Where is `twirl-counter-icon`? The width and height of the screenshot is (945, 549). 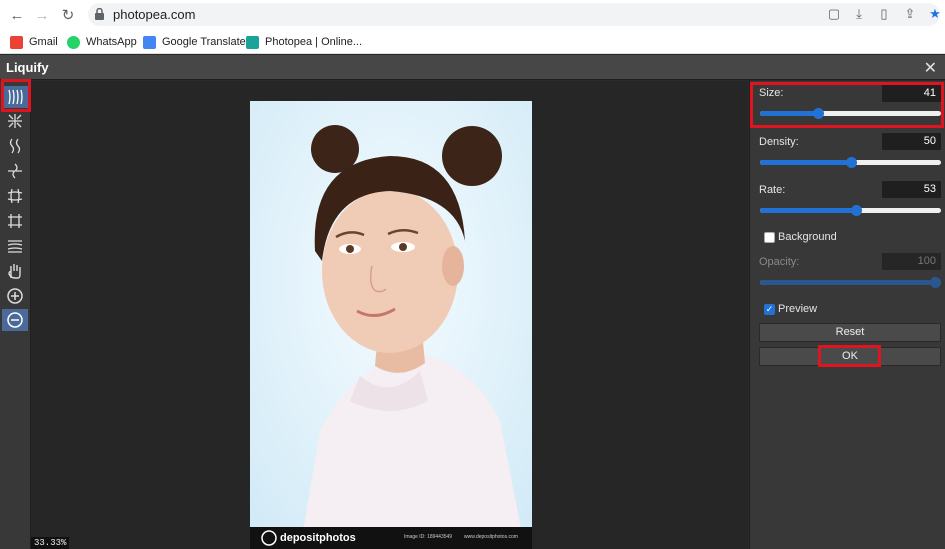
twirl-counter-icon is located at coordinates (15, 171).